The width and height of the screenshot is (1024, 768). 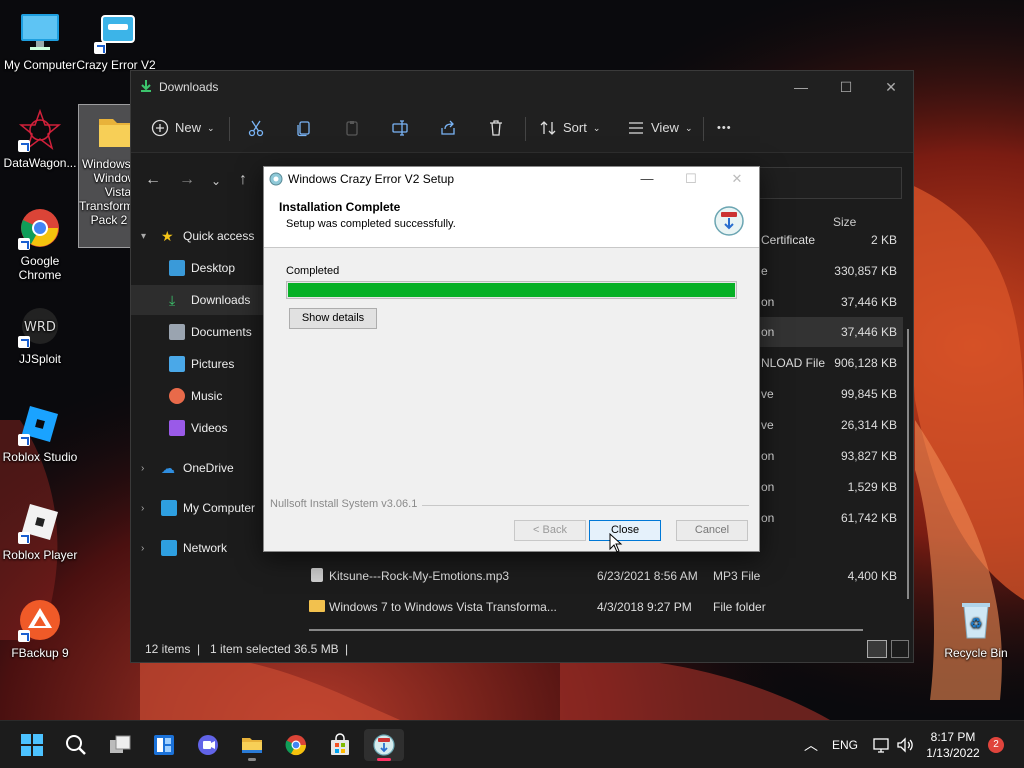 I want to click on store-icon, so click(x=340, y=744).